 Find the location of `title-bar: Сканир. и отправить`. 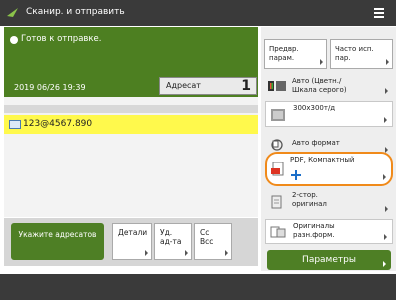

title-bar: Сканир. и отправить is located at coordinates (198, 13).